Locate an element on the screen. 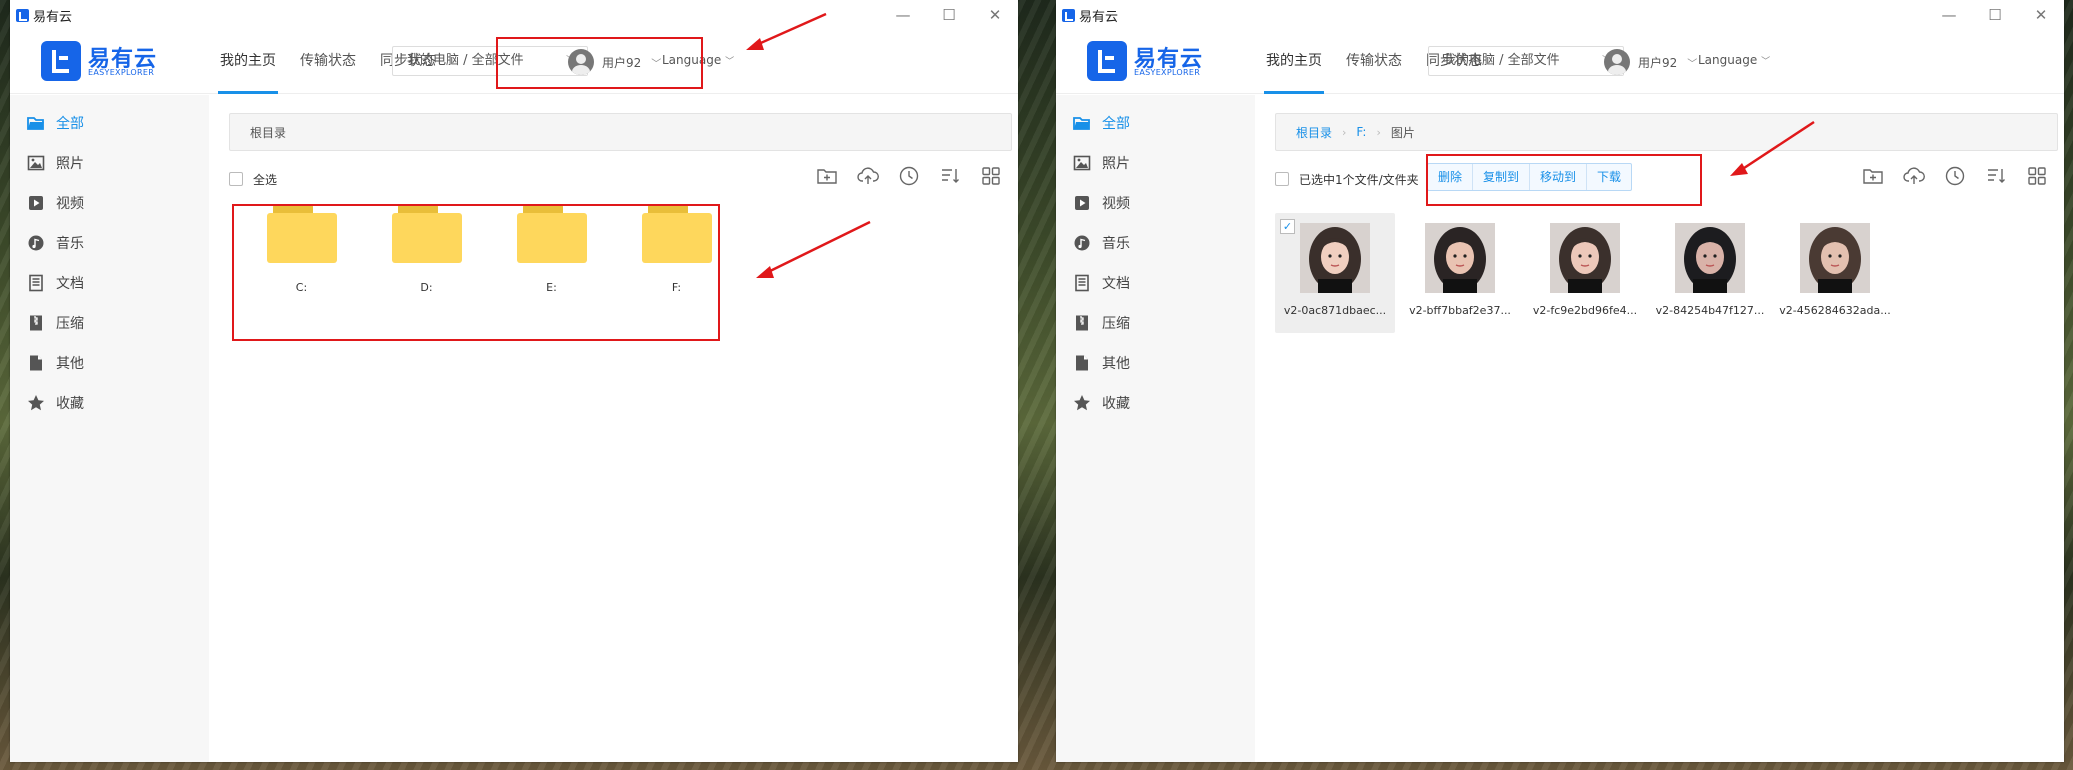  document-icon is located at coordinates (1082, 283).